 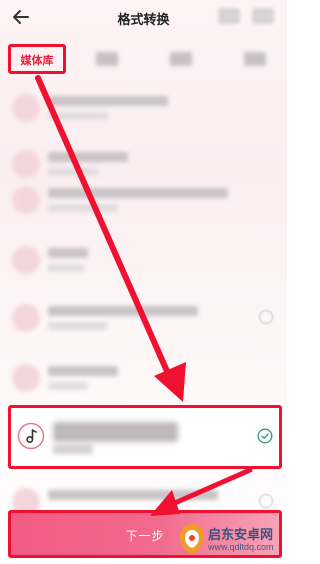 What do you see at coordinates (143, 58) in the screenshot?
I see `tab-bar: 媒体库` at bounding box center [143, 58].